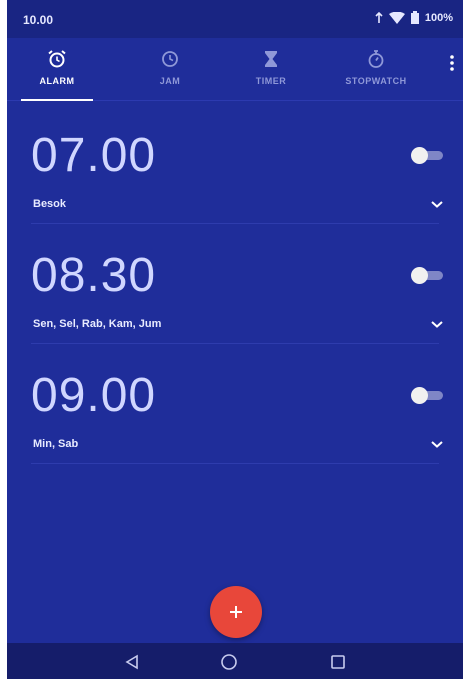 This screenshot has width=470, height=679. I want to click on tab-timer-label: TIMER, so click(271, 81).